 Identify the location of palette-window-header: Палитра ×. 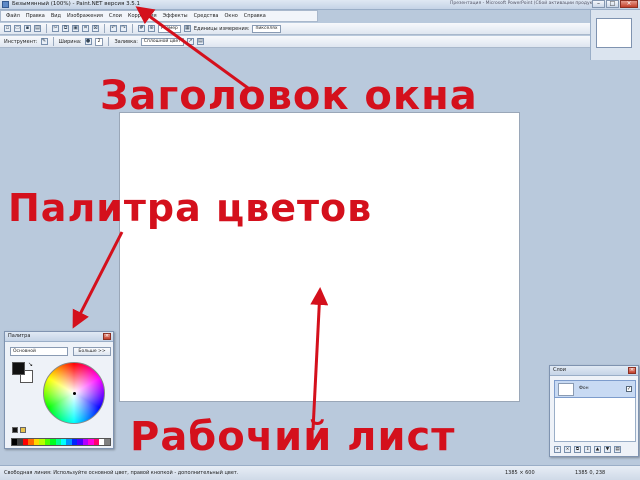
(59, 337).